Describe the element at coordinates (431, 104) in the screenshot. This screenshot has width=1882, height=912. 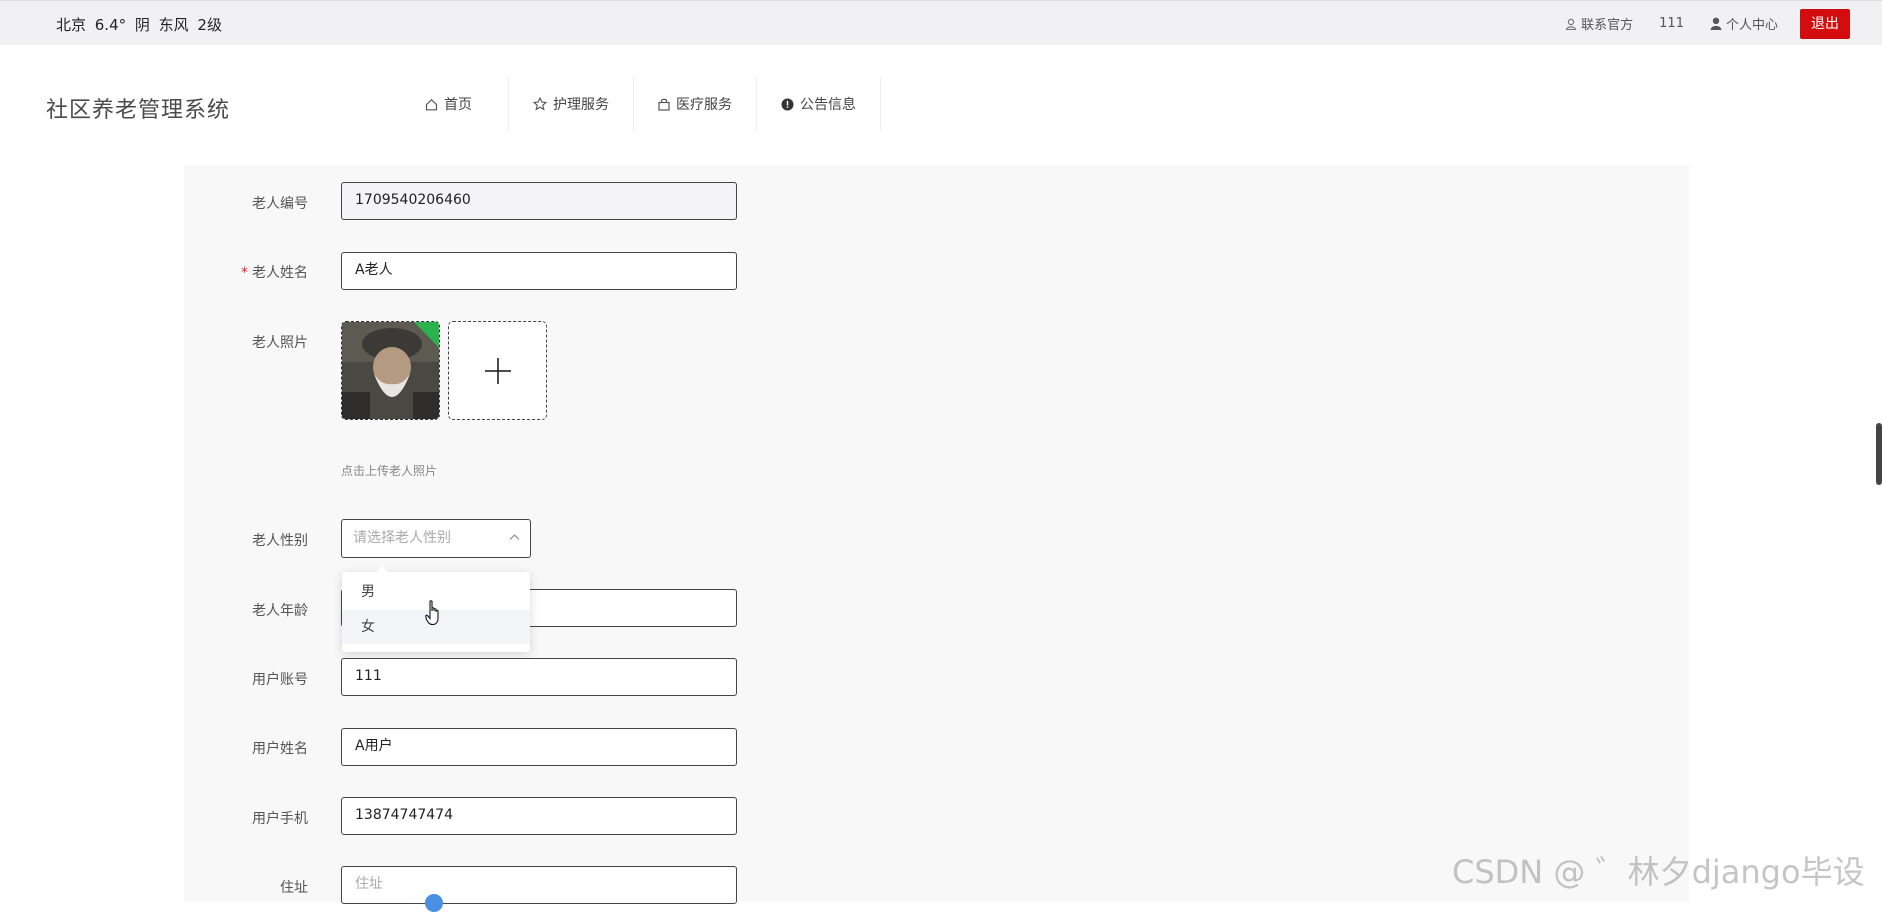
I see `home-icon` at that location.